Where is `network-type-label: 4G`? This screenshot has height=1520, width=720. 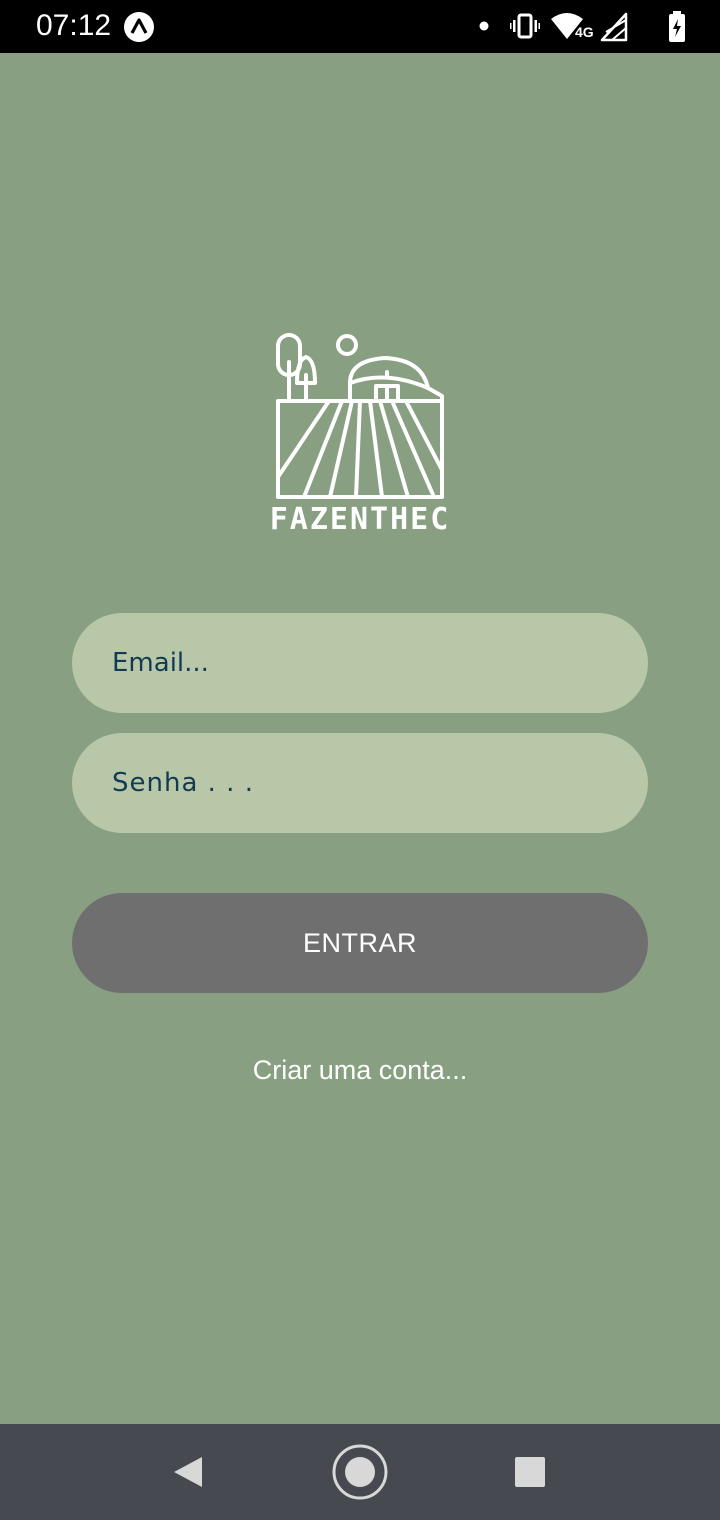
network-type-label: 4G is located at coordinates (584, 32).